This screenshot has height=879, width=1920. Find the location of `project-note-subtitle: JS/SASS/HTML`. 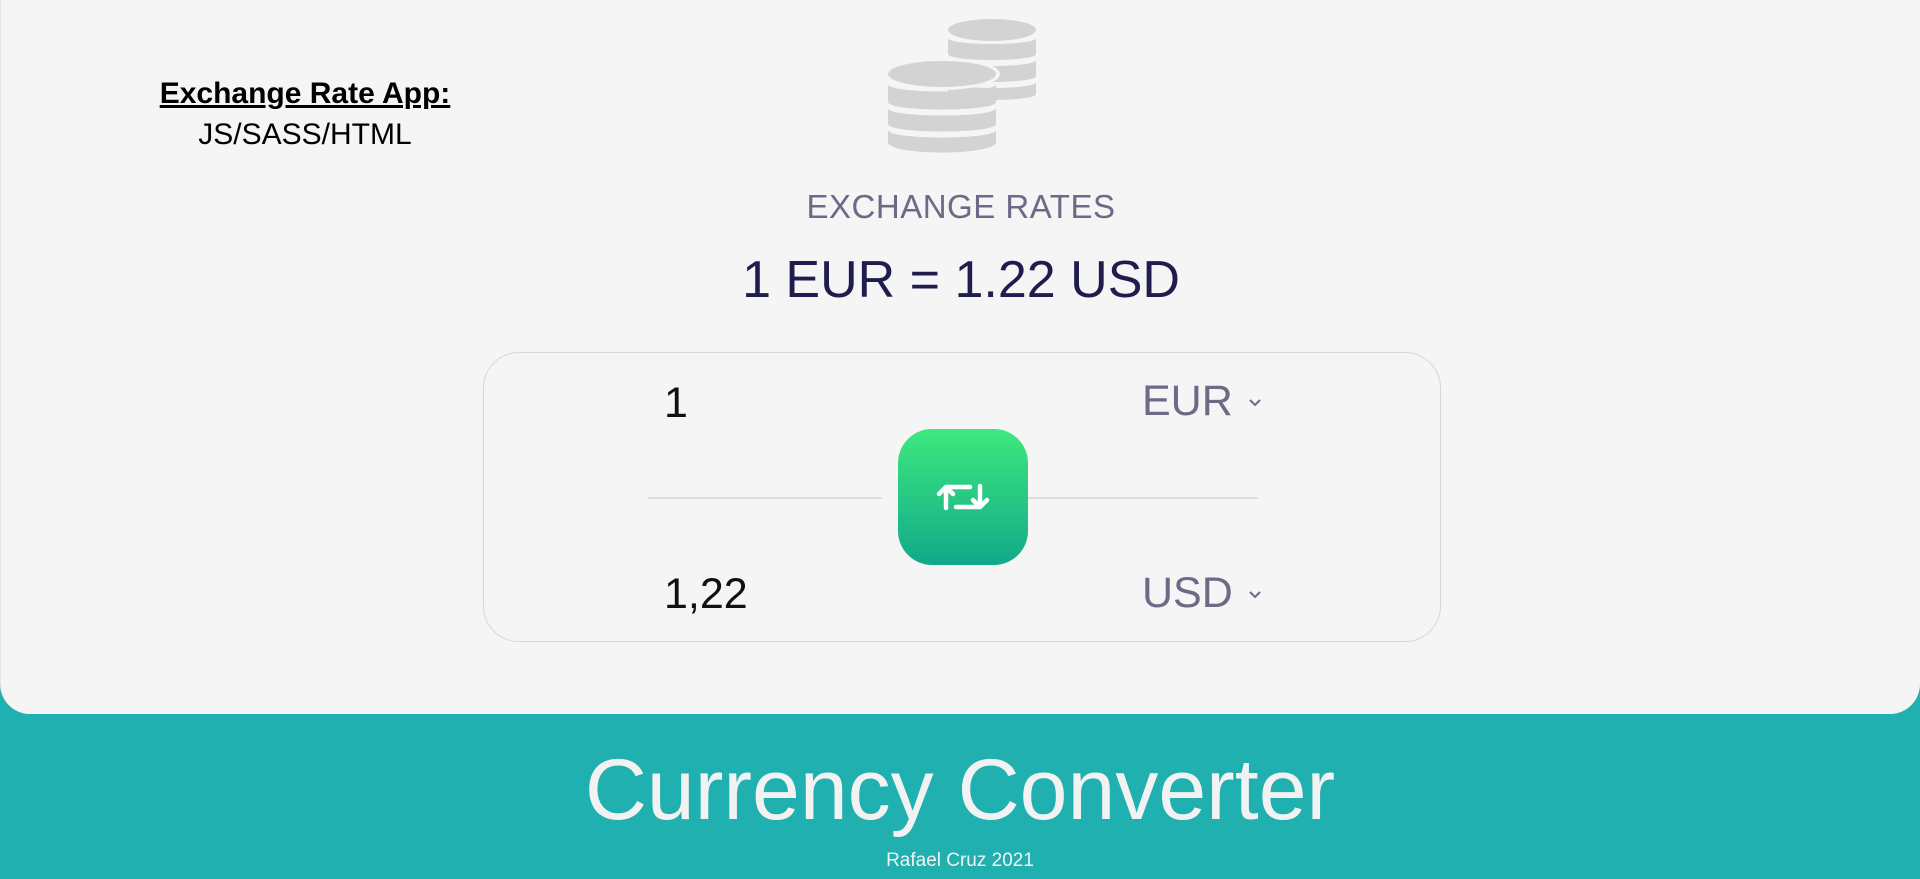

project-note-subtitle: JS/SASS/HTML is located at coordinates (305, 134).